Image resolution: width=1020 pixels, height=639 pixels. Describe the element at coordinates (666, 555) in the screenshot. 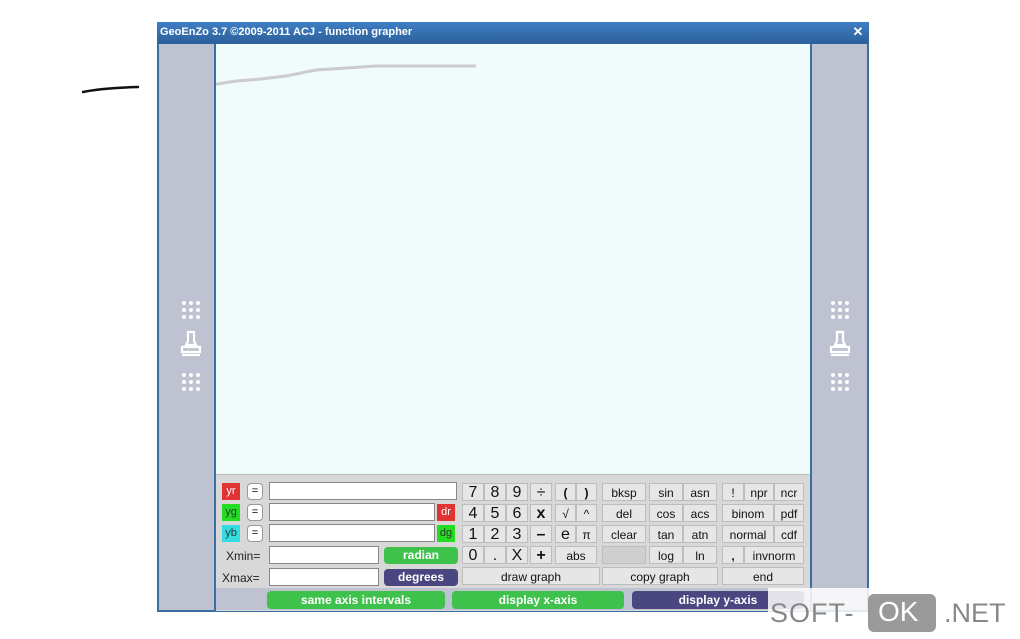

I see `key-log: log` at that location.